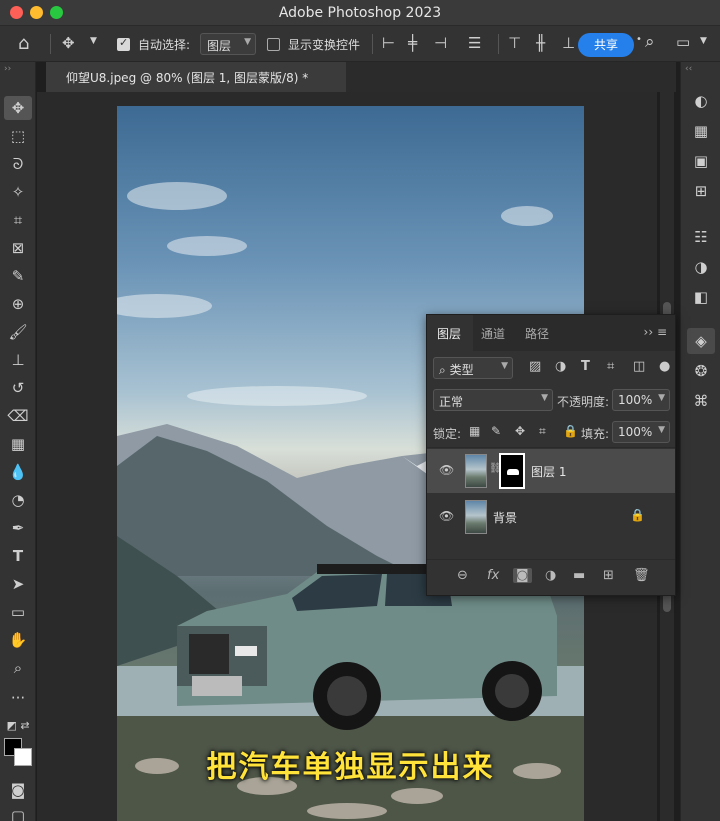 This screenshot has width=720, height=821. Describe the element at coordinates (18, 332) in the screenshot. I see `brush-tool-icon: 🖌` at that location.